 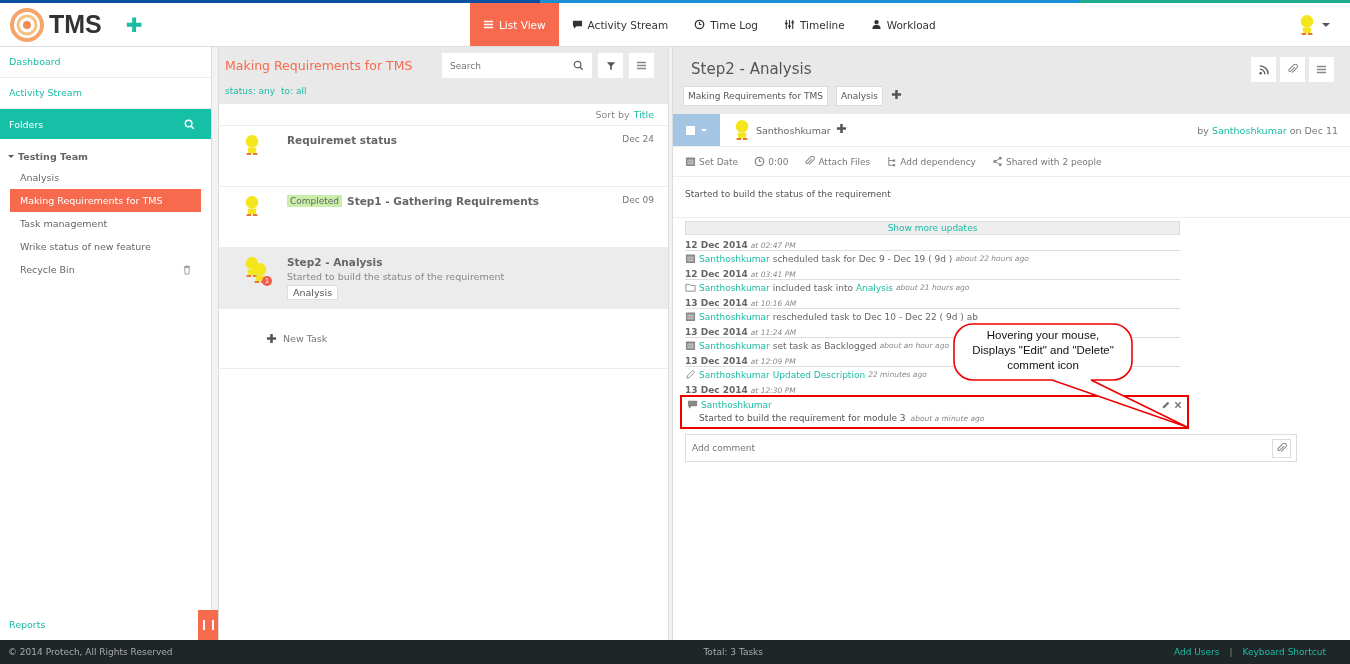 I want to click on comment-date: 13 Dec 2014, so click(x=716, y=390).